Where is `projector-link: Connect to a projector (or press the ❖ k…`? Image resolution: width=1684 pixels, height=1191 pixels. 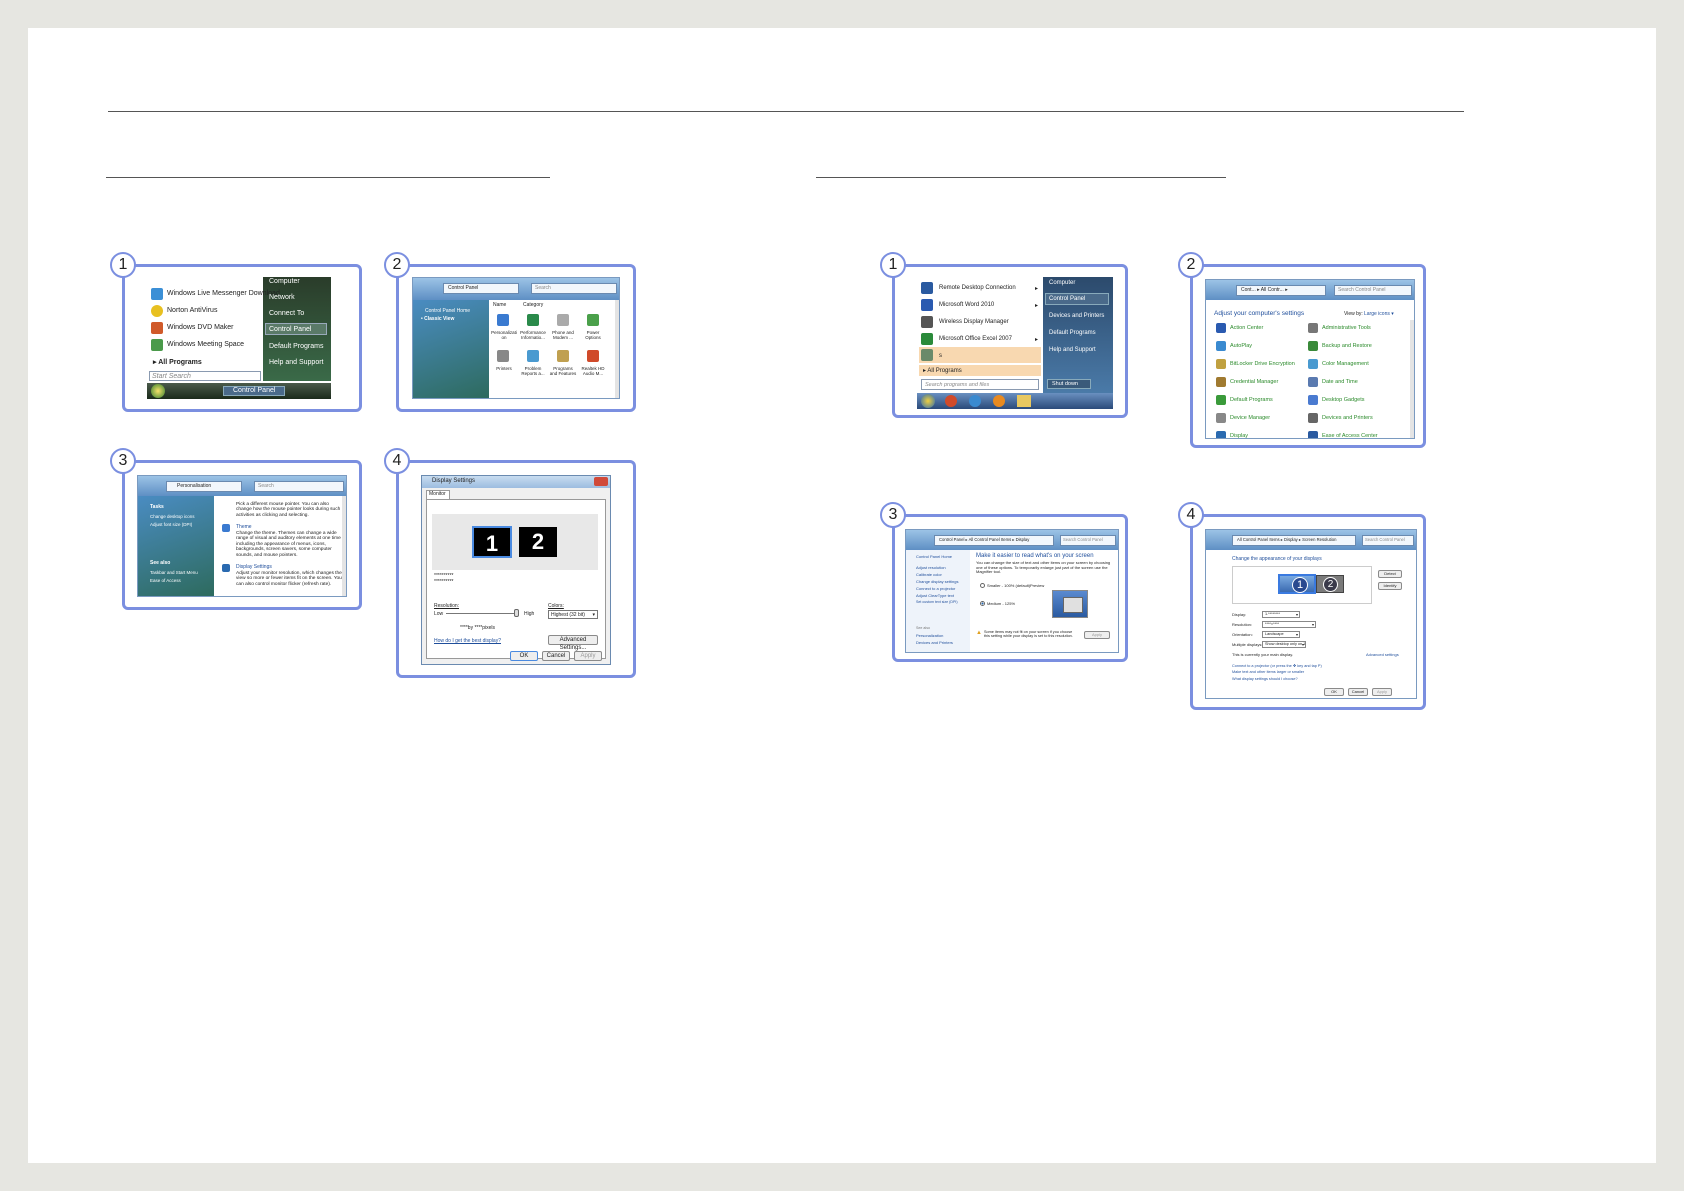 projector-link: Connect to a projector (or press the ❖ k… is located at coordinates (1277, 665).